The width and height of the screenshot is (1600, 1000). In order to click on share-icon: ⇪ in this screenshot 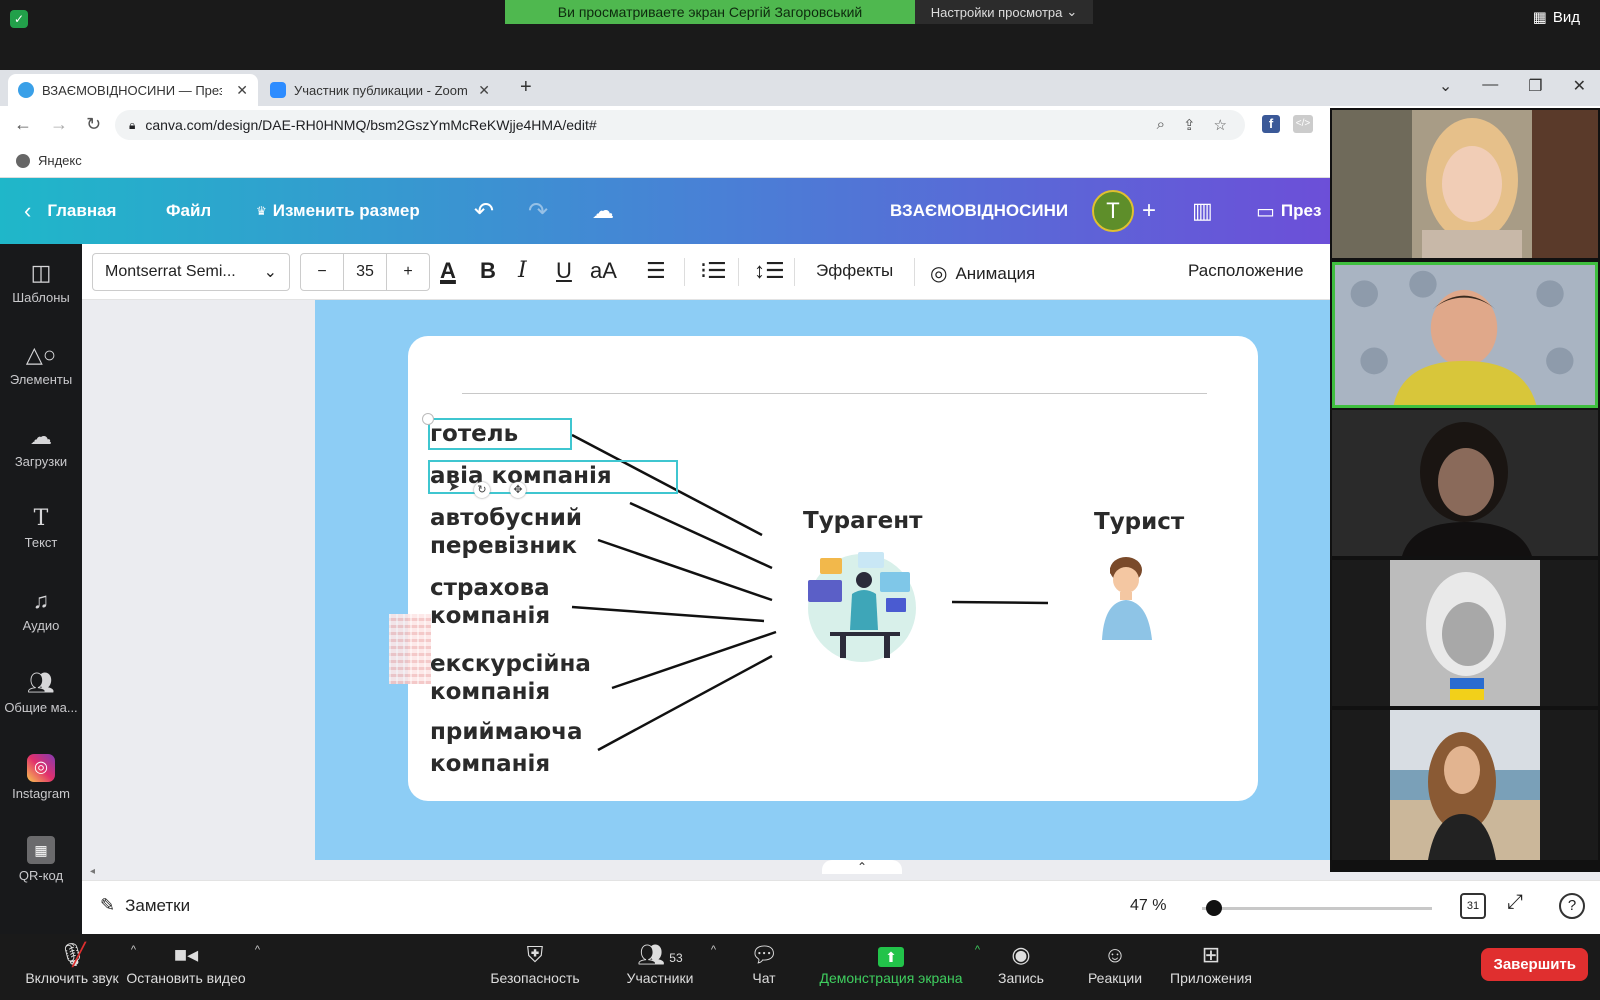, I will do `click(1189, 125)`.